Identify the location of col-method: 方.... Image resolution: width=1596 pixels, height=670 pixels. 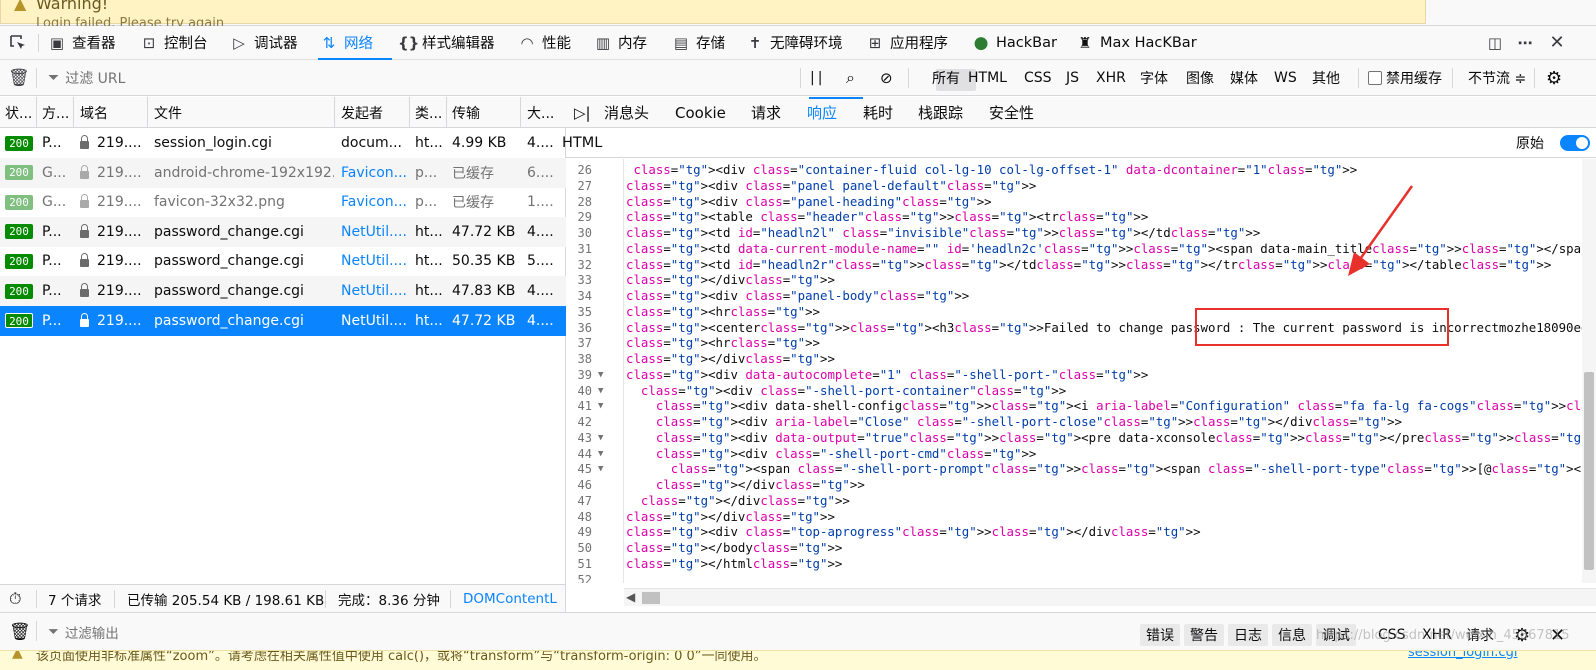
(57, 112).